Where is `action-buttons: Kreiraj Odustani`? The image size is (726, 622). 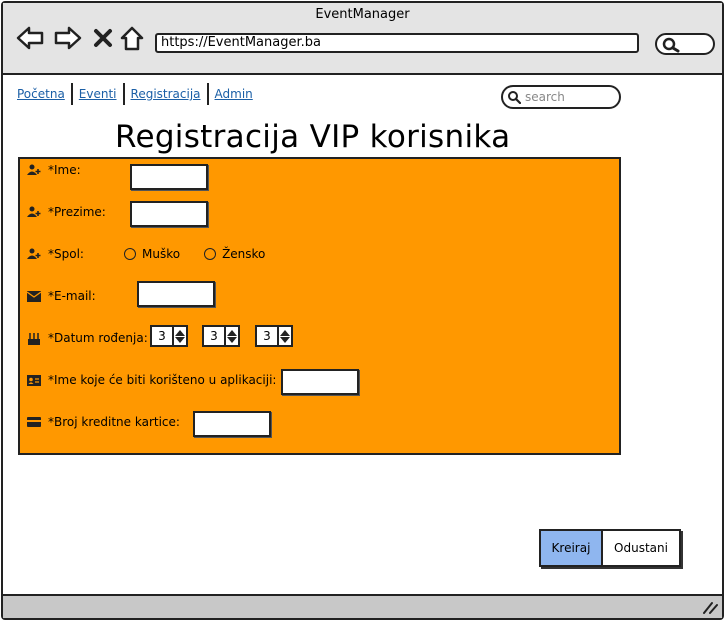 action-buttons: Kreiraj Odustani is located at coordinates (610, 548).